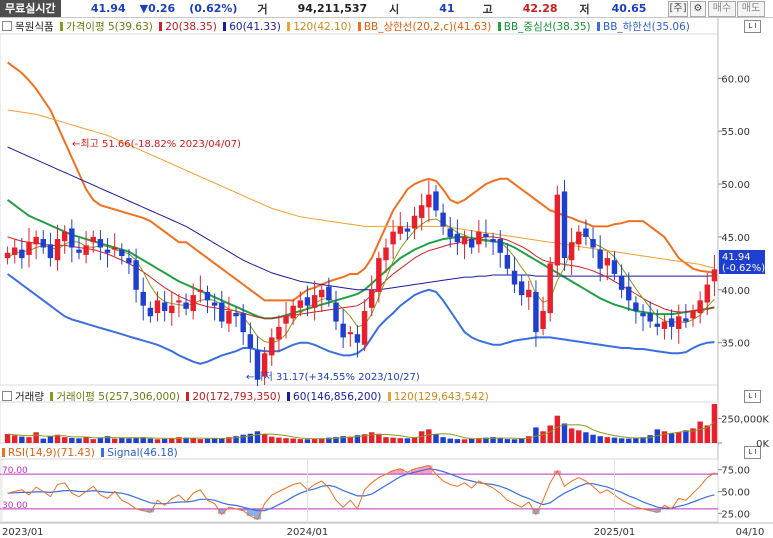 This screenshot has height=538, width=773. What do you see at coordinates (15, 471) in the screenshot?
I see `rsi-upper-guide-label: 70.00` at bounding box center [15, 471].